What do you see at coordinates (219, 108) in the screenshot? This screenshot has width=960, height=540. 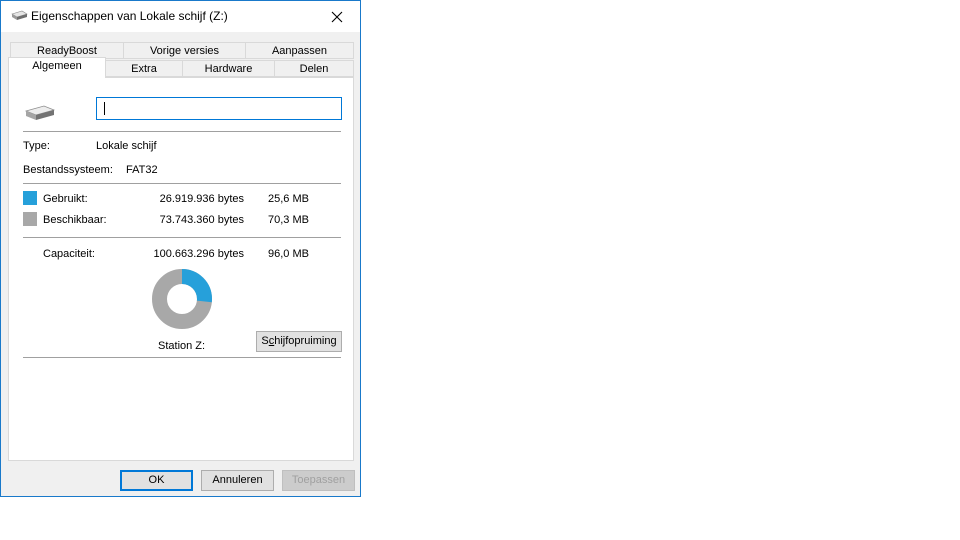 I see `drive-name-input` at bounding box center [219, 108].